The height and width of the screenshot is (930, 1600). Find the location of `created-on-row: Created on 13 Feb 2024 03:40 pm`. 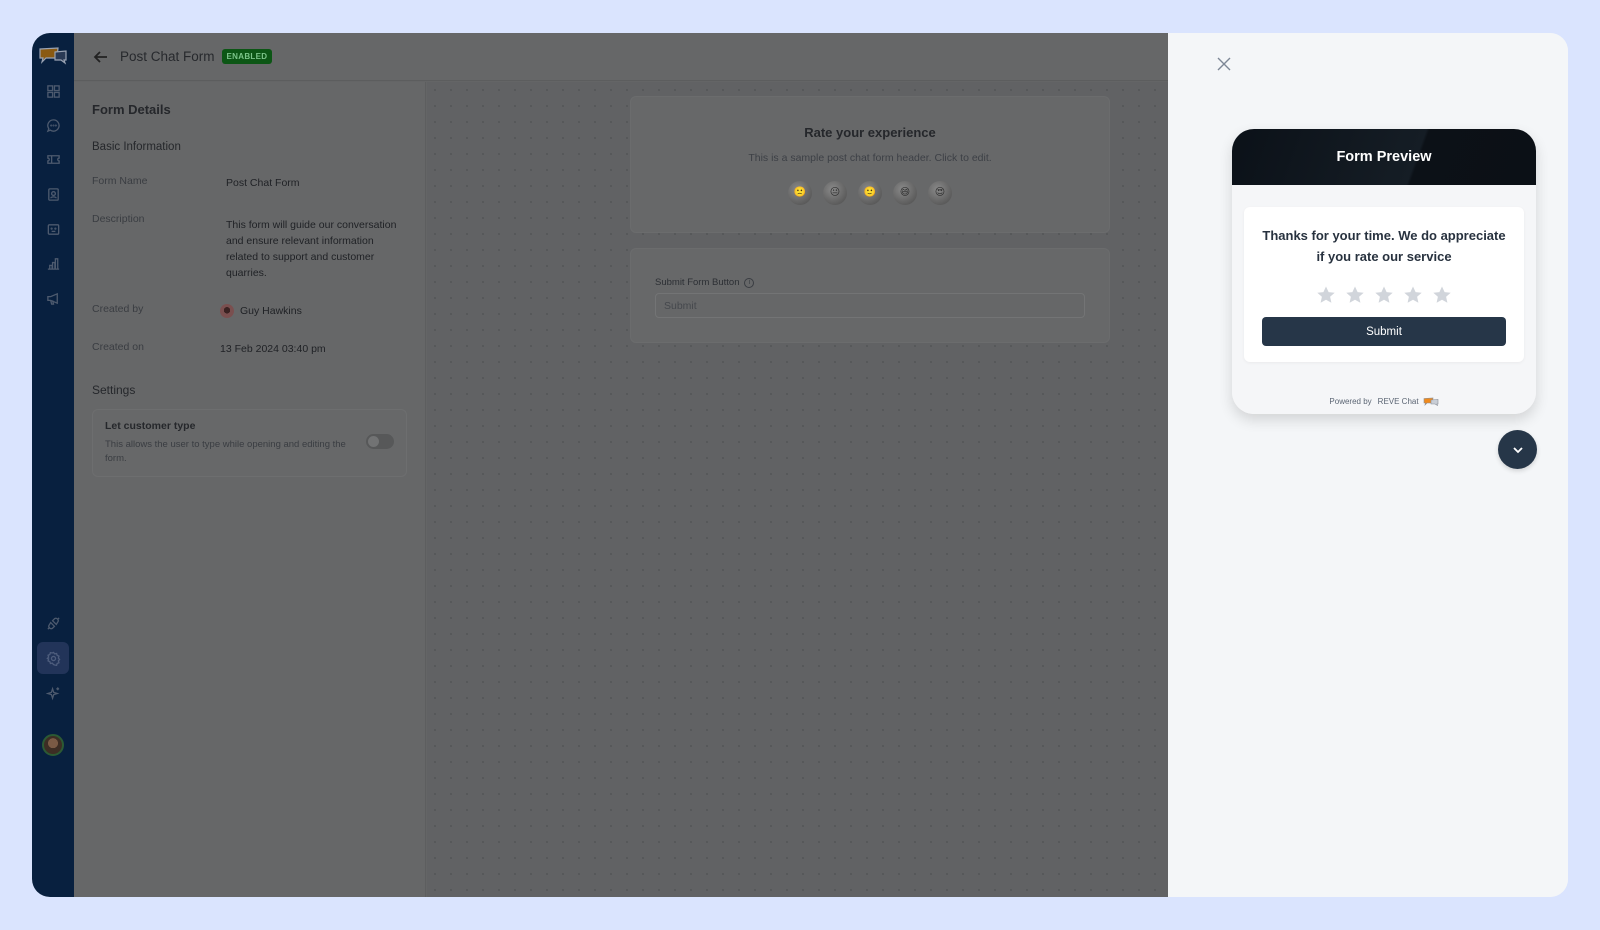

created-on-row: Created on 13 Feb 2024 03:40 pm is located at coordinates (249, 349).